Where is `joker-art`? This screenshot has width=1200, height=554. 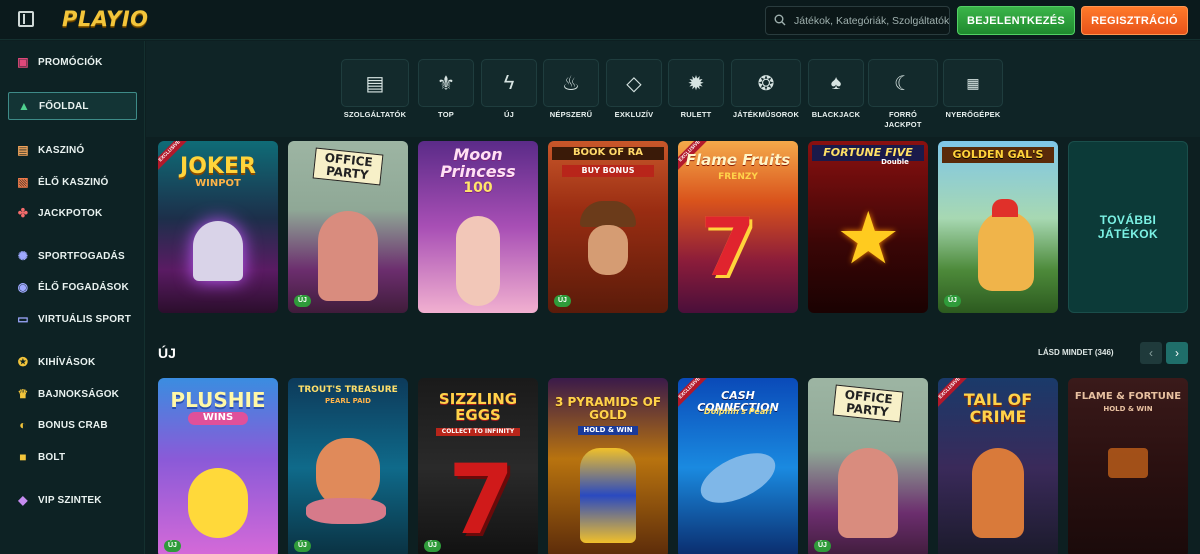
joker-art is located at coordinates (218, 251).